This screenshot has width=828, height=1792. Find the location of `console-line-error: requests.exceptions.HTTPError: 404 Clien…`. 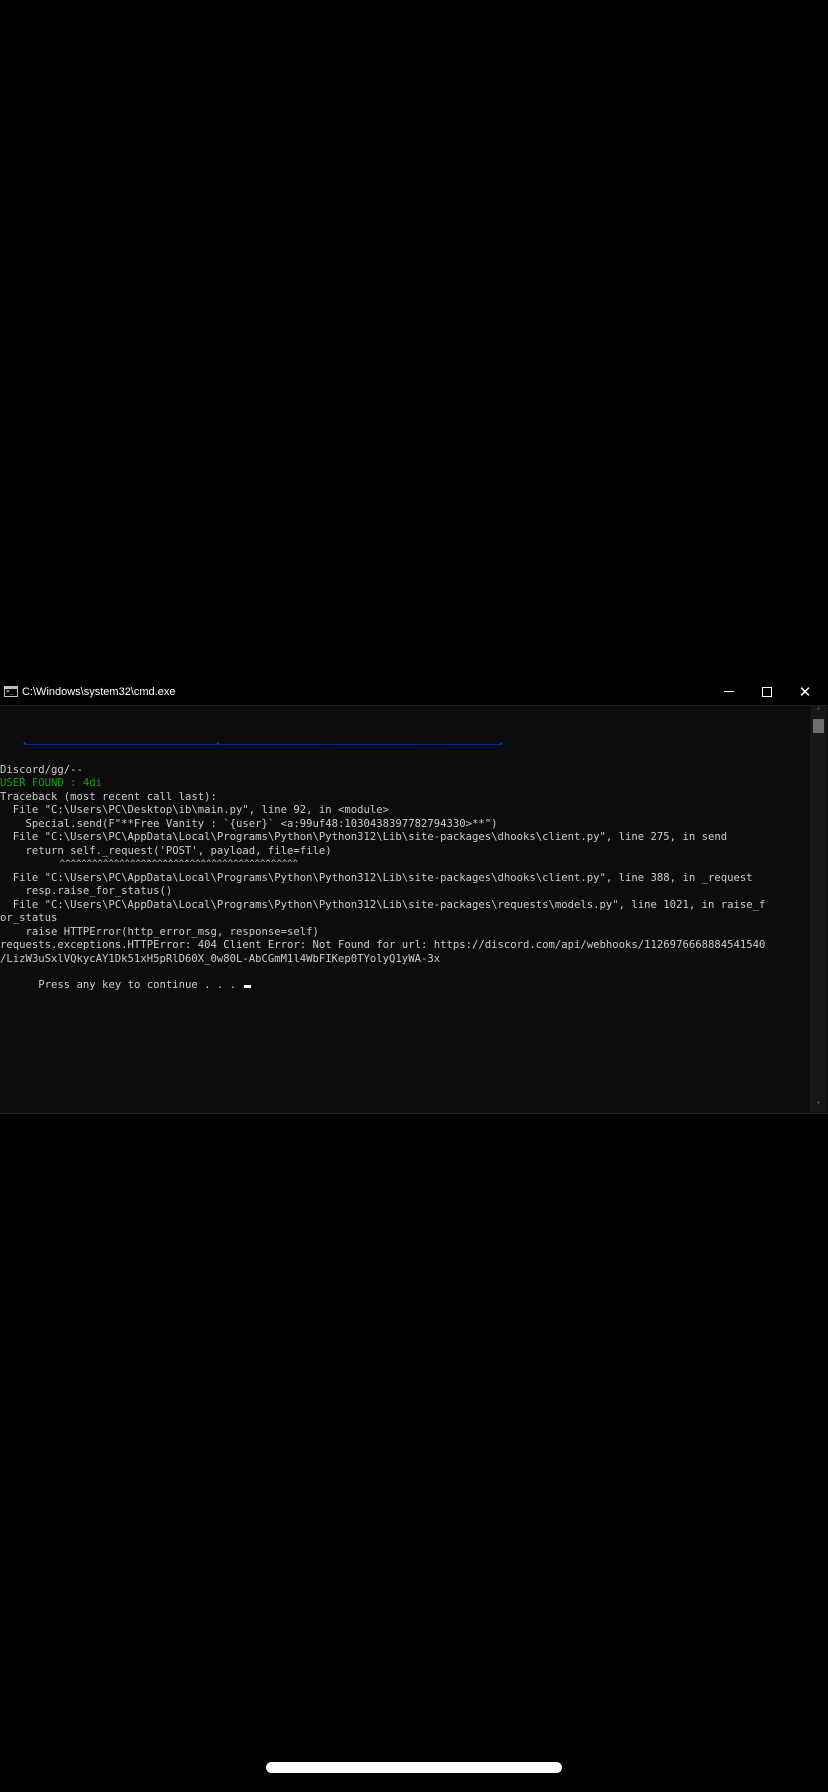

console-line-error: requests.exceptions.HTTPError: 404 Clien… is located at coordinates (383, 945).